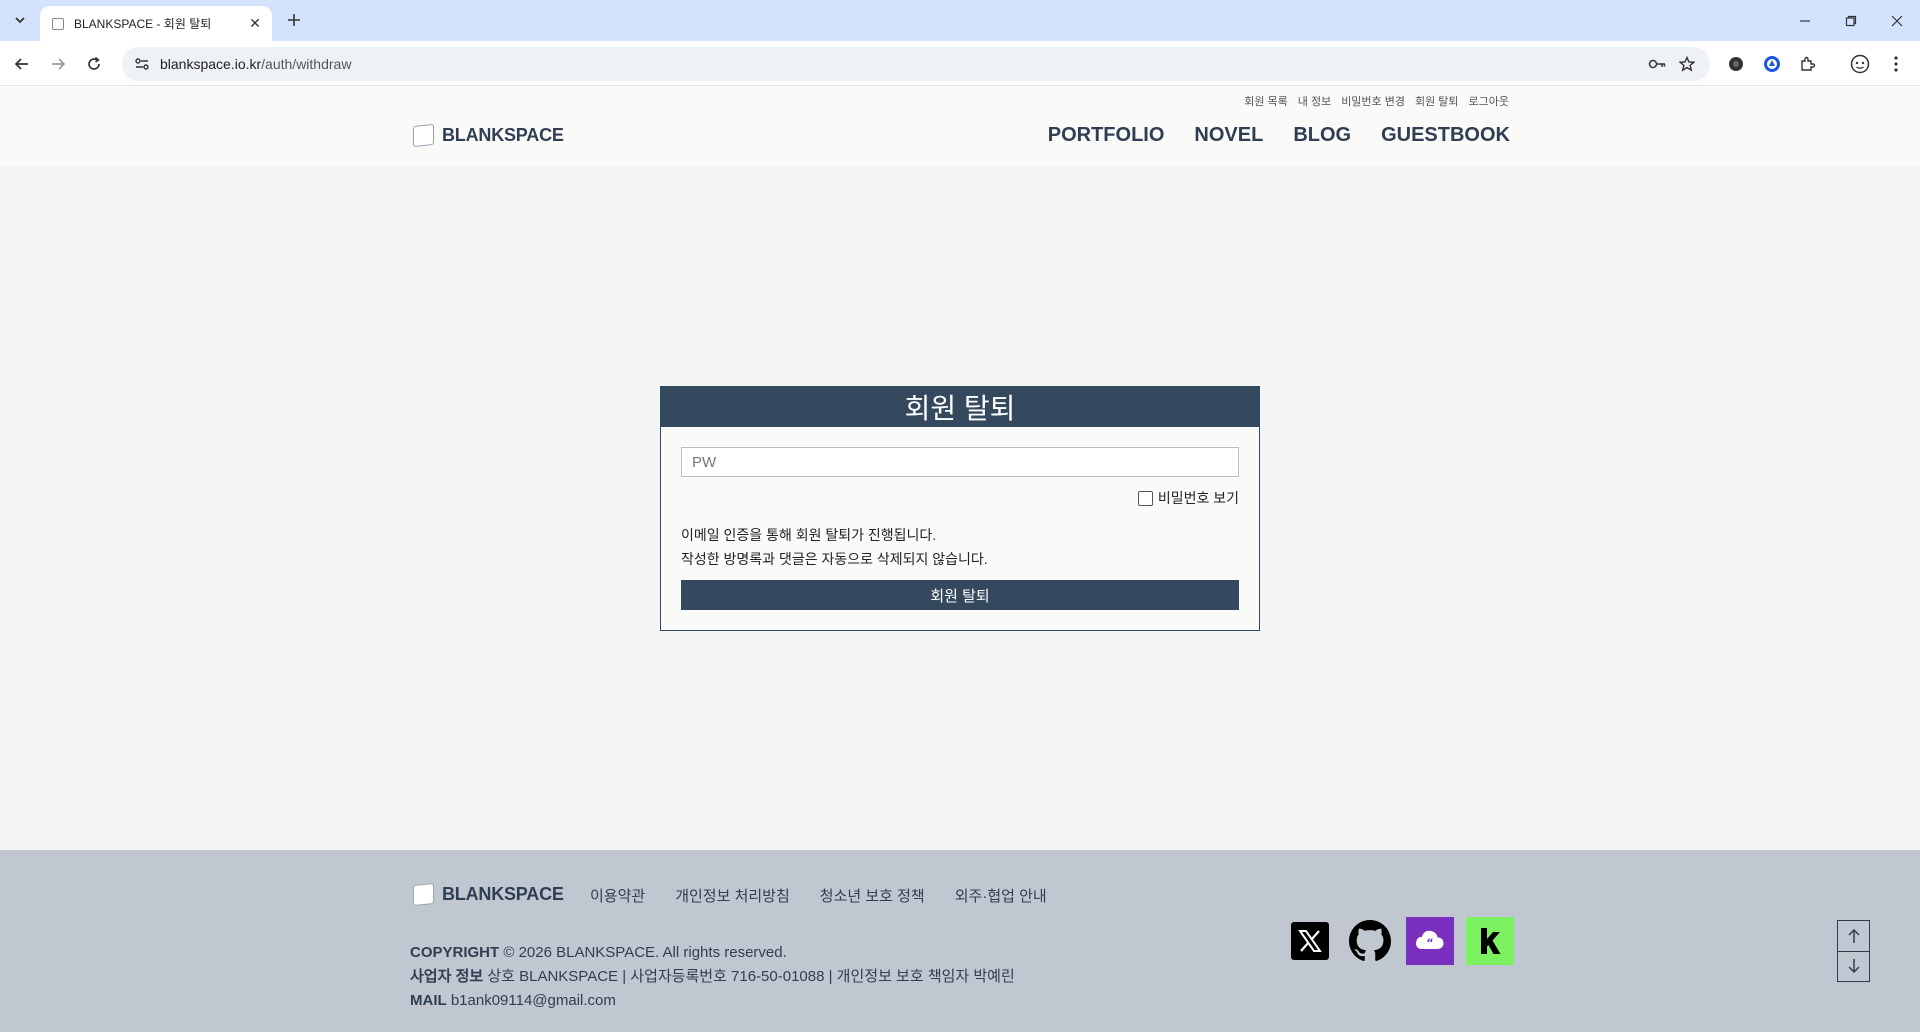 The image size is (1920, 1032). I want to click on user-menu: 회원 목록 내 정보 비밀번호 변경 회원 탈퇴 로그아웃, so click(1376, 101).